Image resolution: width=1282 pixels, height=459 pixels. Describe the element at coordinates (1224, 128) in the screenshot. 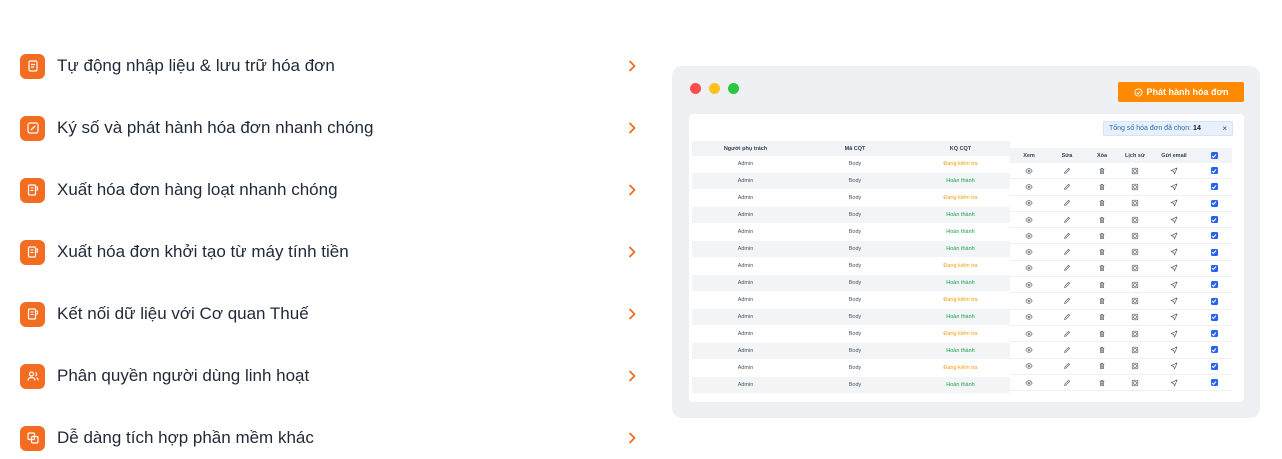

I see `clear-selection-button: ×` at that location.